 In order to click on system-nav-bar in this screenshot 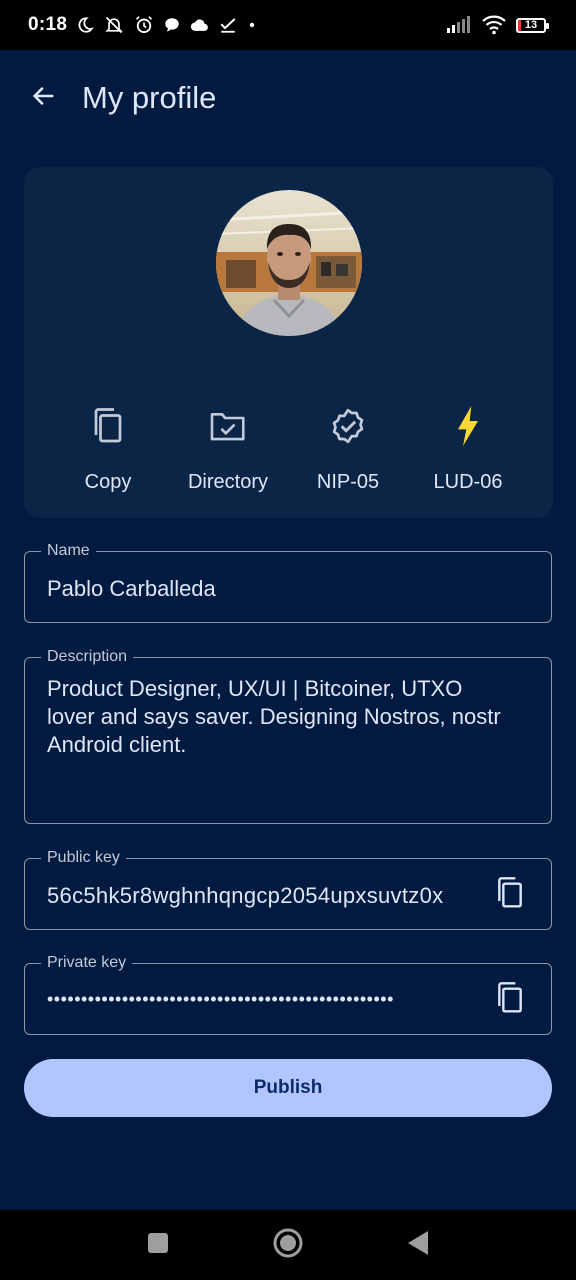, I will do `click(288, 1245)`.